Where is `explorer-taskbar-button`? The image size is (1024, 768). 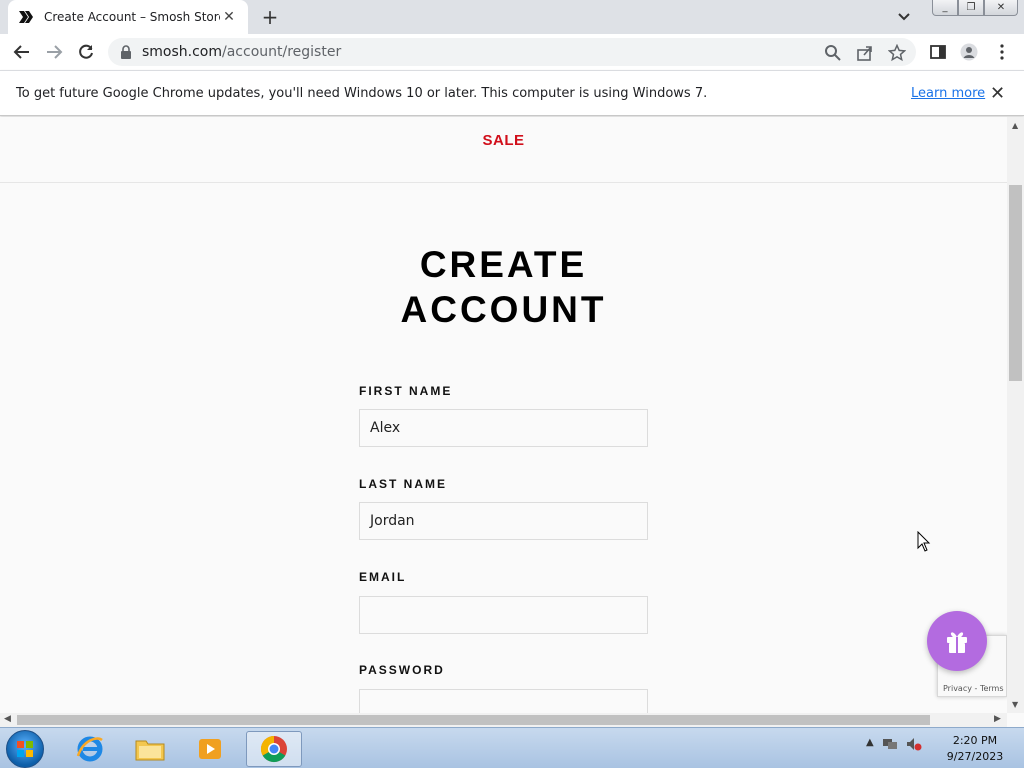
explorer-taskbar-button is located at coordinates (150, 749).